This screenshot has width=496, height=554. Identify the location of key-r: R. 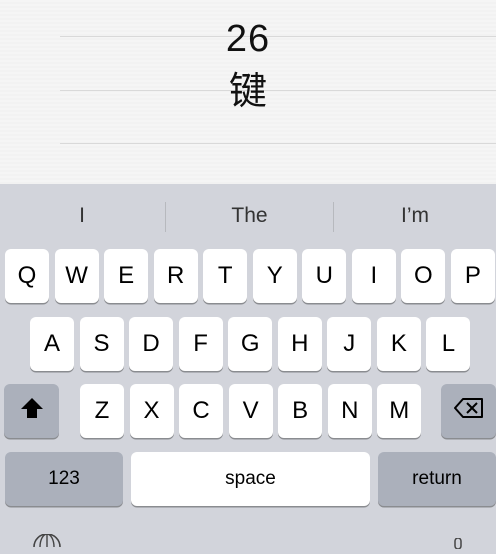
(175, 276).